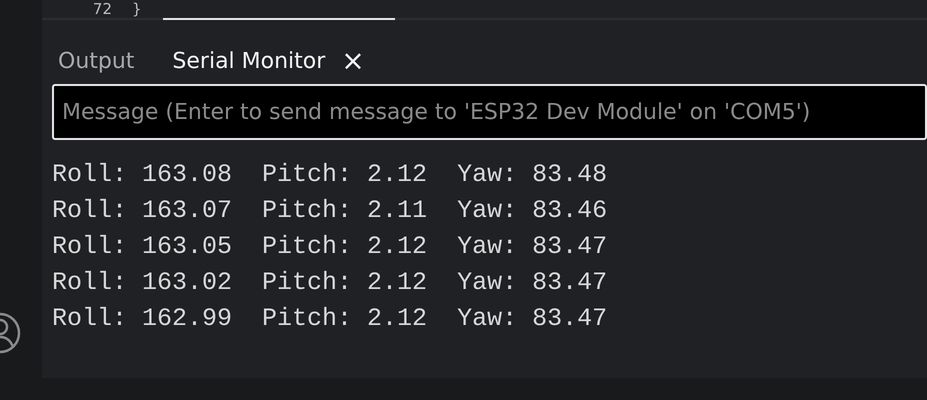 The image size is (927, 400). Describe the element at coordinates (330, 247) in the screenshot. I see `output-line: Roll: 163.05 Pitch: 2.12 Yaw: 83.47` at that location.